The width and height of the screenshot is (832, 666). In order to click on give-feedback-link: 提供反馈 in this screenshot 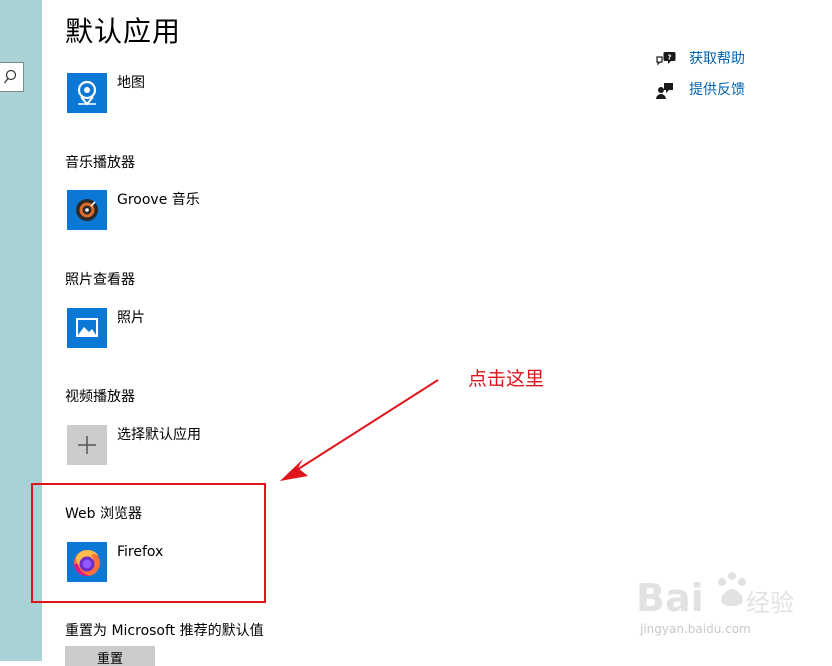, I will do `click(726, 91)`.